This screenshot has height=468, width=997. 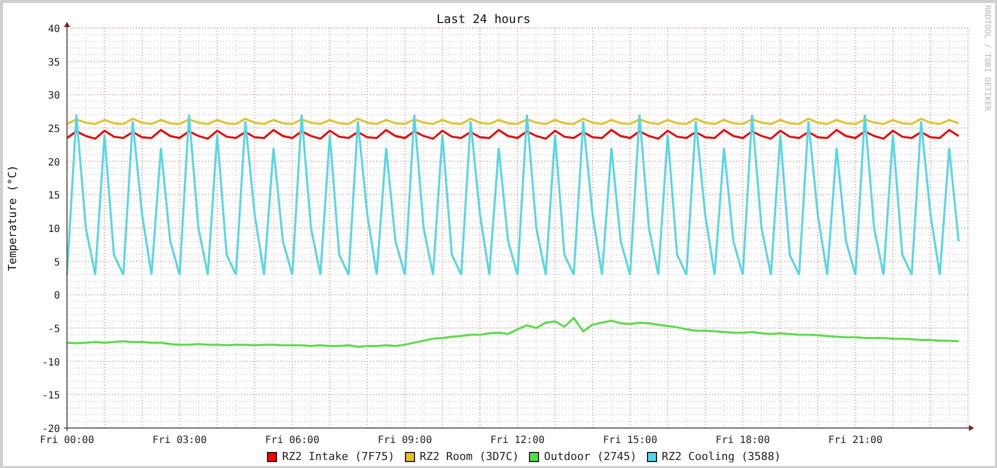 I want to click on y-tick-label: 30, so click(x=54, y=96).